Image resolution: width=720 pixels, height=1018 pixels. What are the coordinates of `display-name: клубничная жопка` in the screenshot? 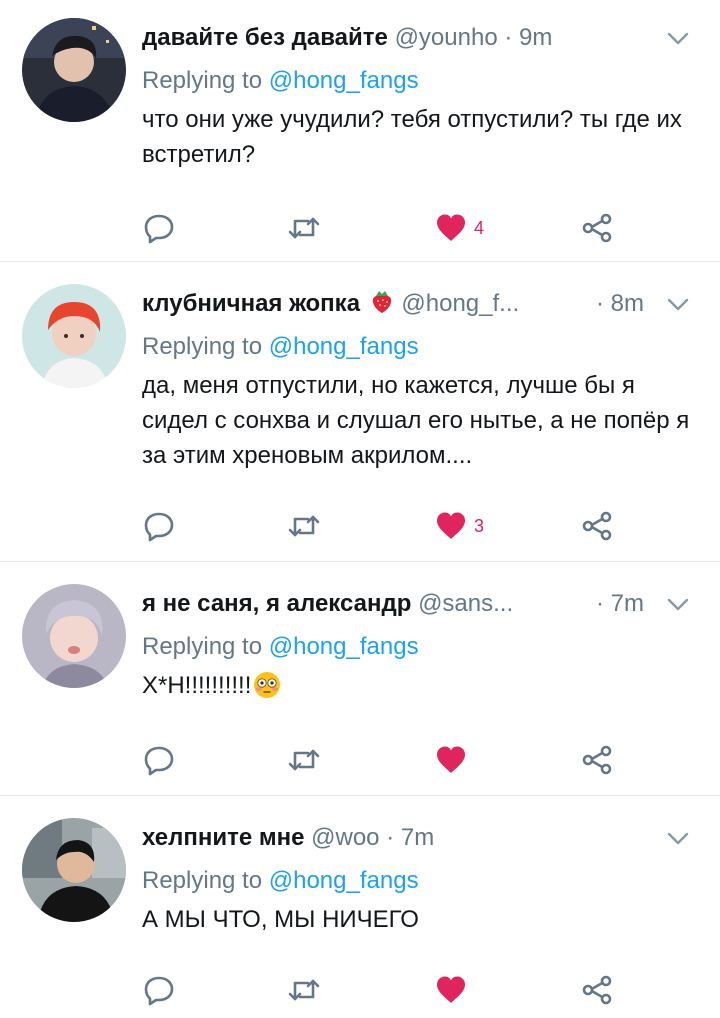 It's located at (251, 303).